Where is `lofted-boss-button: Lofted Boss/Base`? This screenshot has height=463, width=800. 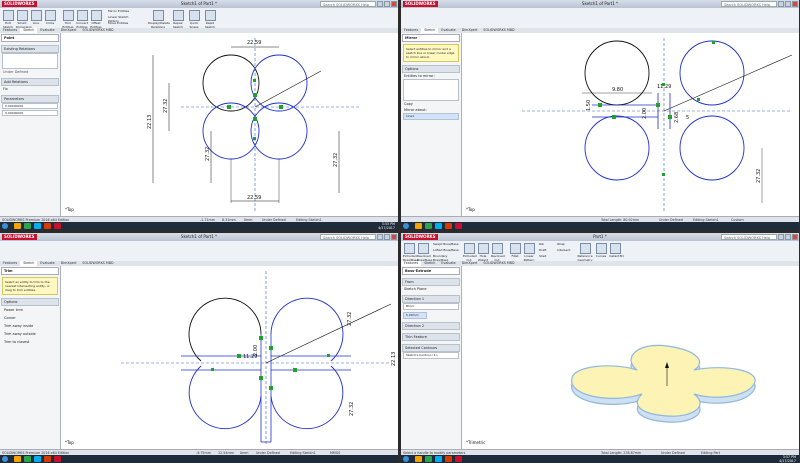 lofted-boss-button: Lofted Boss/Base is located at coordinates (446, 250).